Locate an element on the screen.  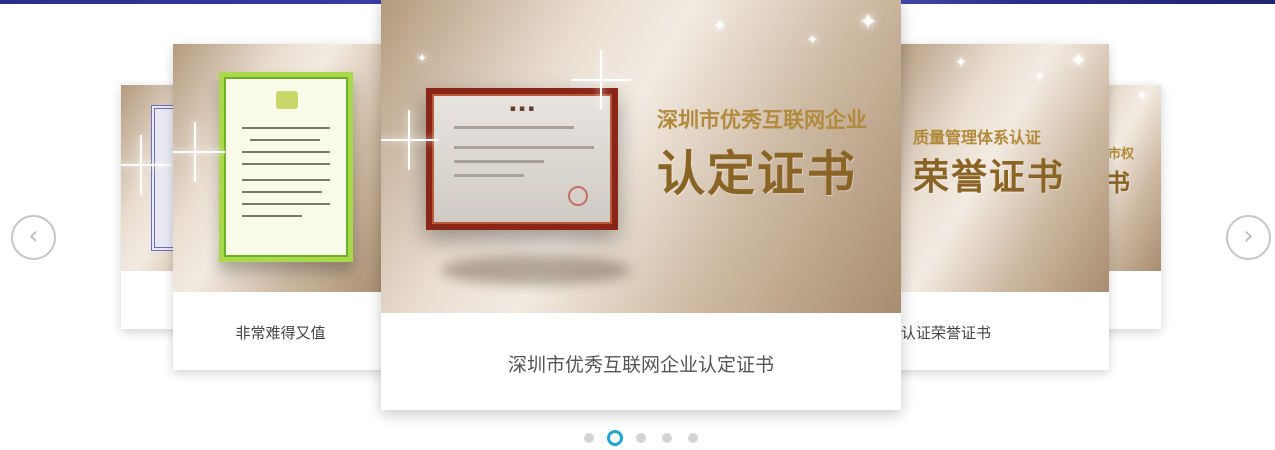
slide-image-title: 荣誉证书 is located at coordinates (989, 177).